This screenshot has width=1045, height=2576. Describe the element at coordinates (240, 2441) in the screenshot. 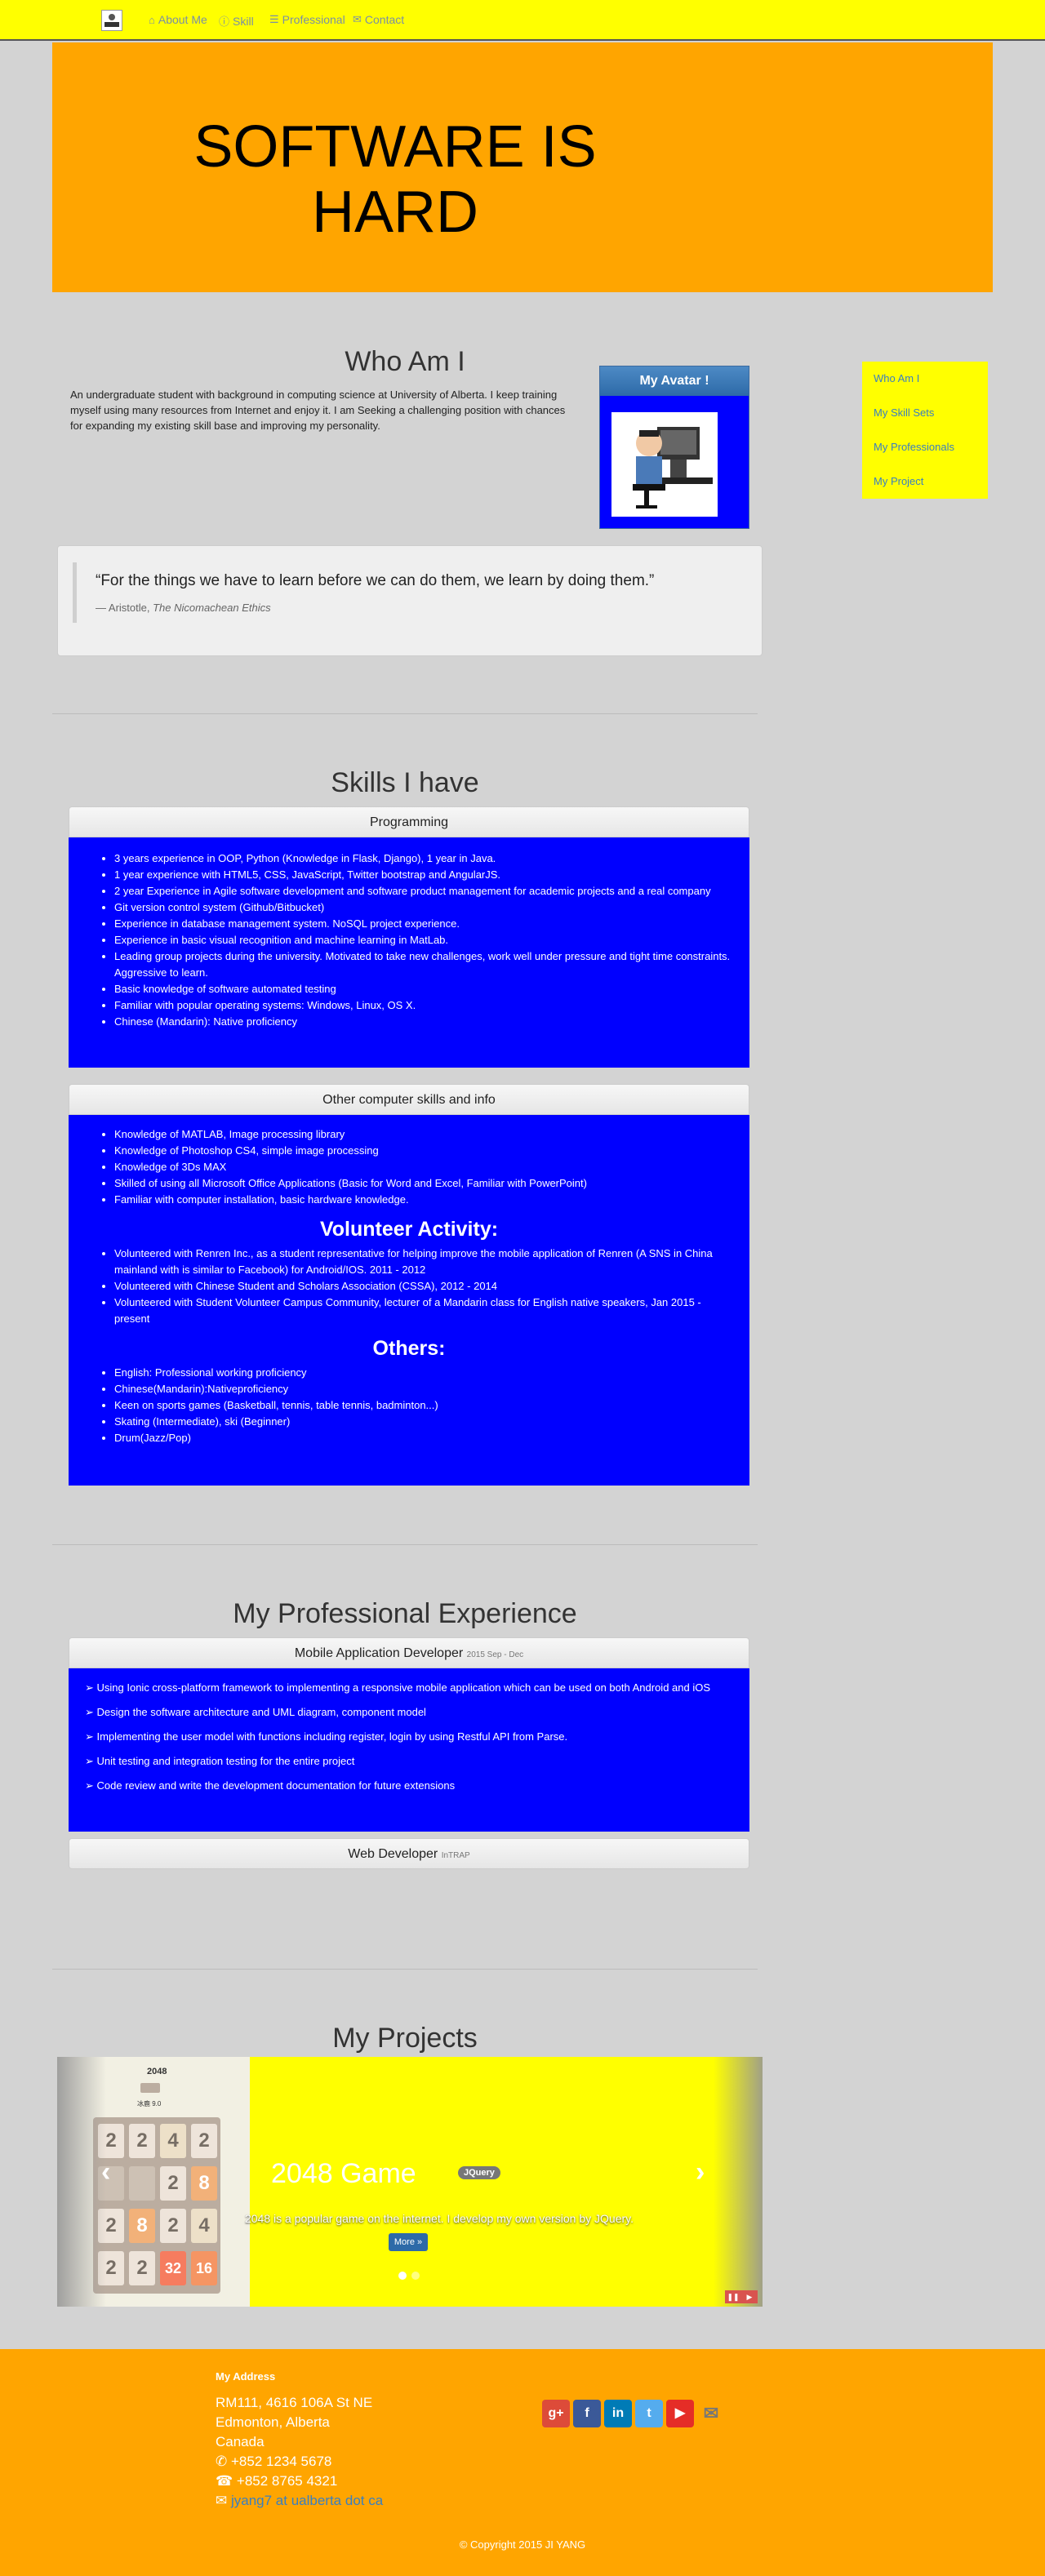

I see `address-line: Canada` at that location.